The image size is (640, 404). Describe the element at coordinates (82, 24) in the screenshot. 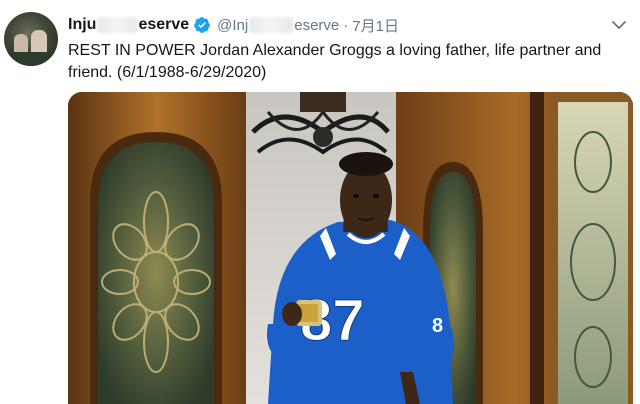

I see `display-name-prefix: Inju` at that location.